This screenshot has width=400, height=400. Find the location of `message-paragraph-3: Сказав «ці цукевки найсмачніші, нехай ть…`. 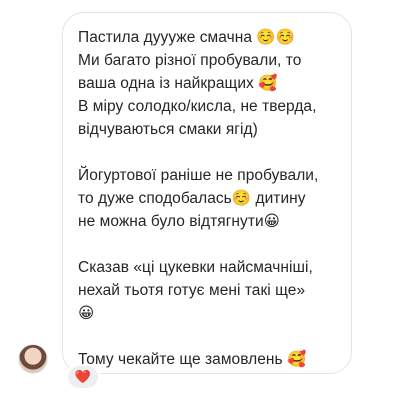

message-paragraph-3: Сказав «ці цукевки найсмачніші, нехай ть… is located at coordinates (209, 290).